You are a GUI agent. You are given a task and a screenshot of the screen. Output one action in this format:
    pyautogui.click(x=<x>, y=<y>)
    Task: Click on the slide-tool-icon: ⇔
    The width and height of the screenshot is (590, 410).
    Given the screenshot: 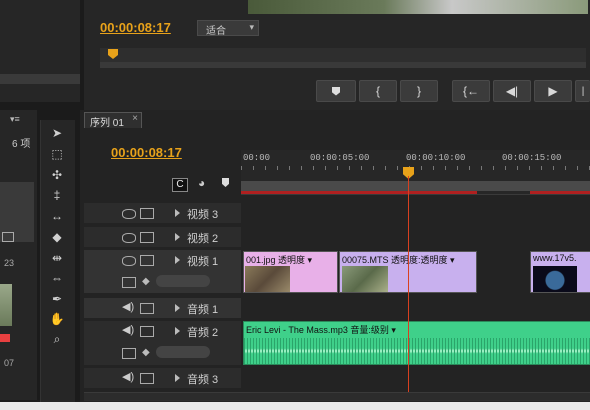 What is the action you would take?
    pyautogui.click(x=57, y=278)
    